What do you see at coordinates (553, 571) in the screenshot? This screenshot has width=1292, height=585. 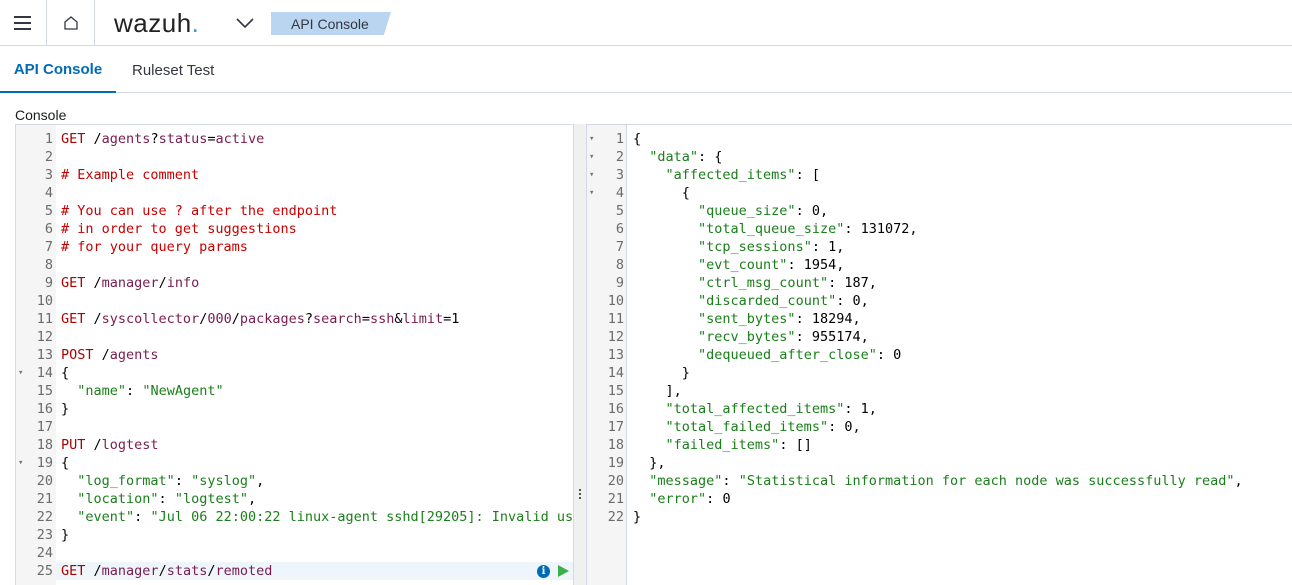 I see `request-actions: i` at bounding box center [553, 571].